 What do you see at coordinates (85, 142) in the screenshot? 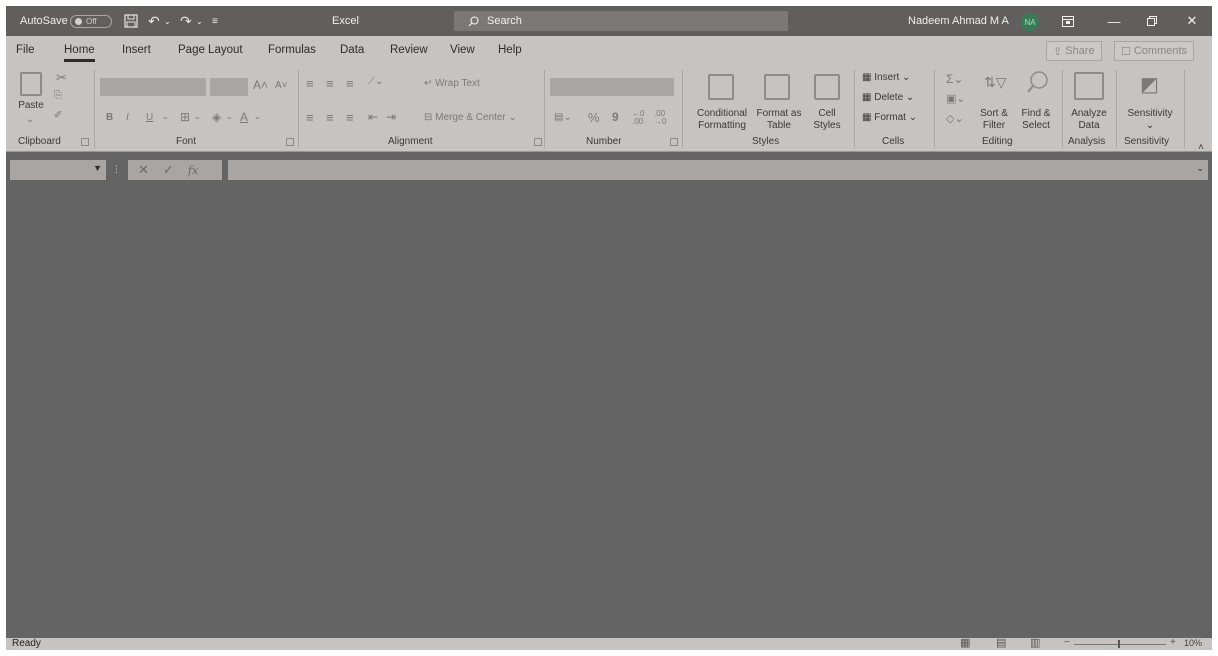
I see `clipboard-launcher-icon` at bounding box center [85, 142].